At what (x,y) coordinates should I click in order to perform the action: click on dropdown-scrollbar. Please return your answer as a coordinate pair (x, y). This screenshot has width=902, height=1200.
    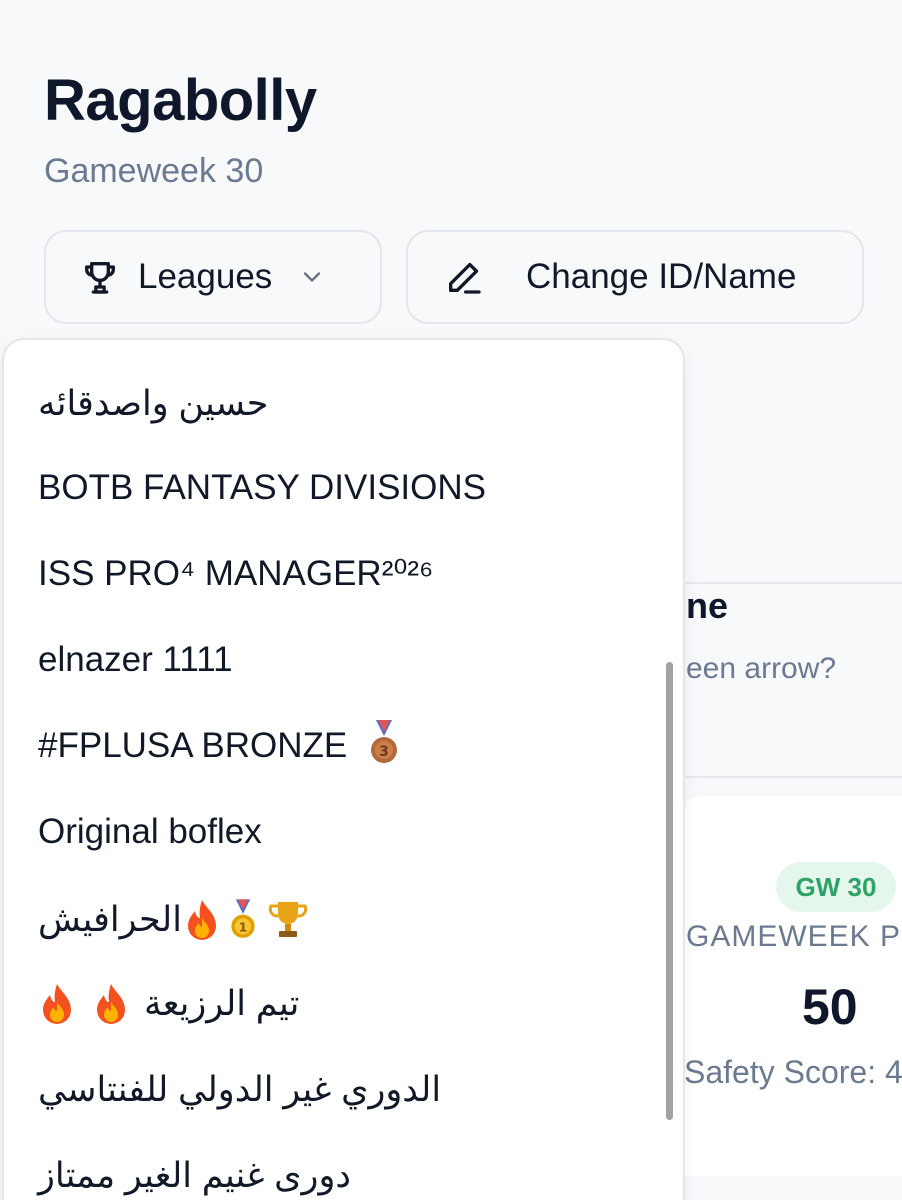
    Looking at the image, I should click on (669, 891).